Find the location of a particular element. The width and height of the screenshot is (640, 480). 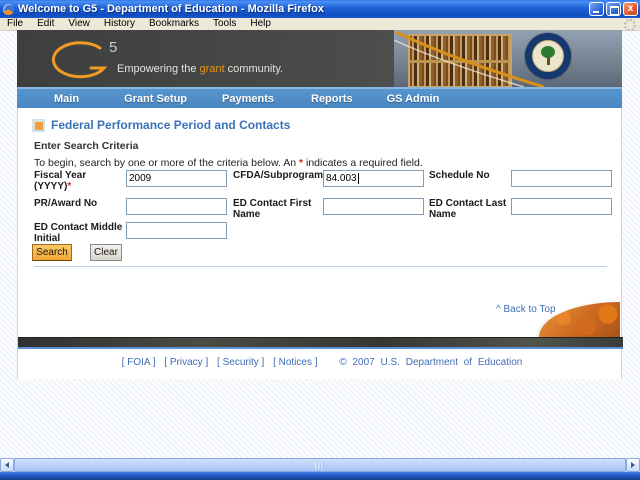

label-cfda-subprogram: CFDA/Subprogram is located at coordinates (278, 175).